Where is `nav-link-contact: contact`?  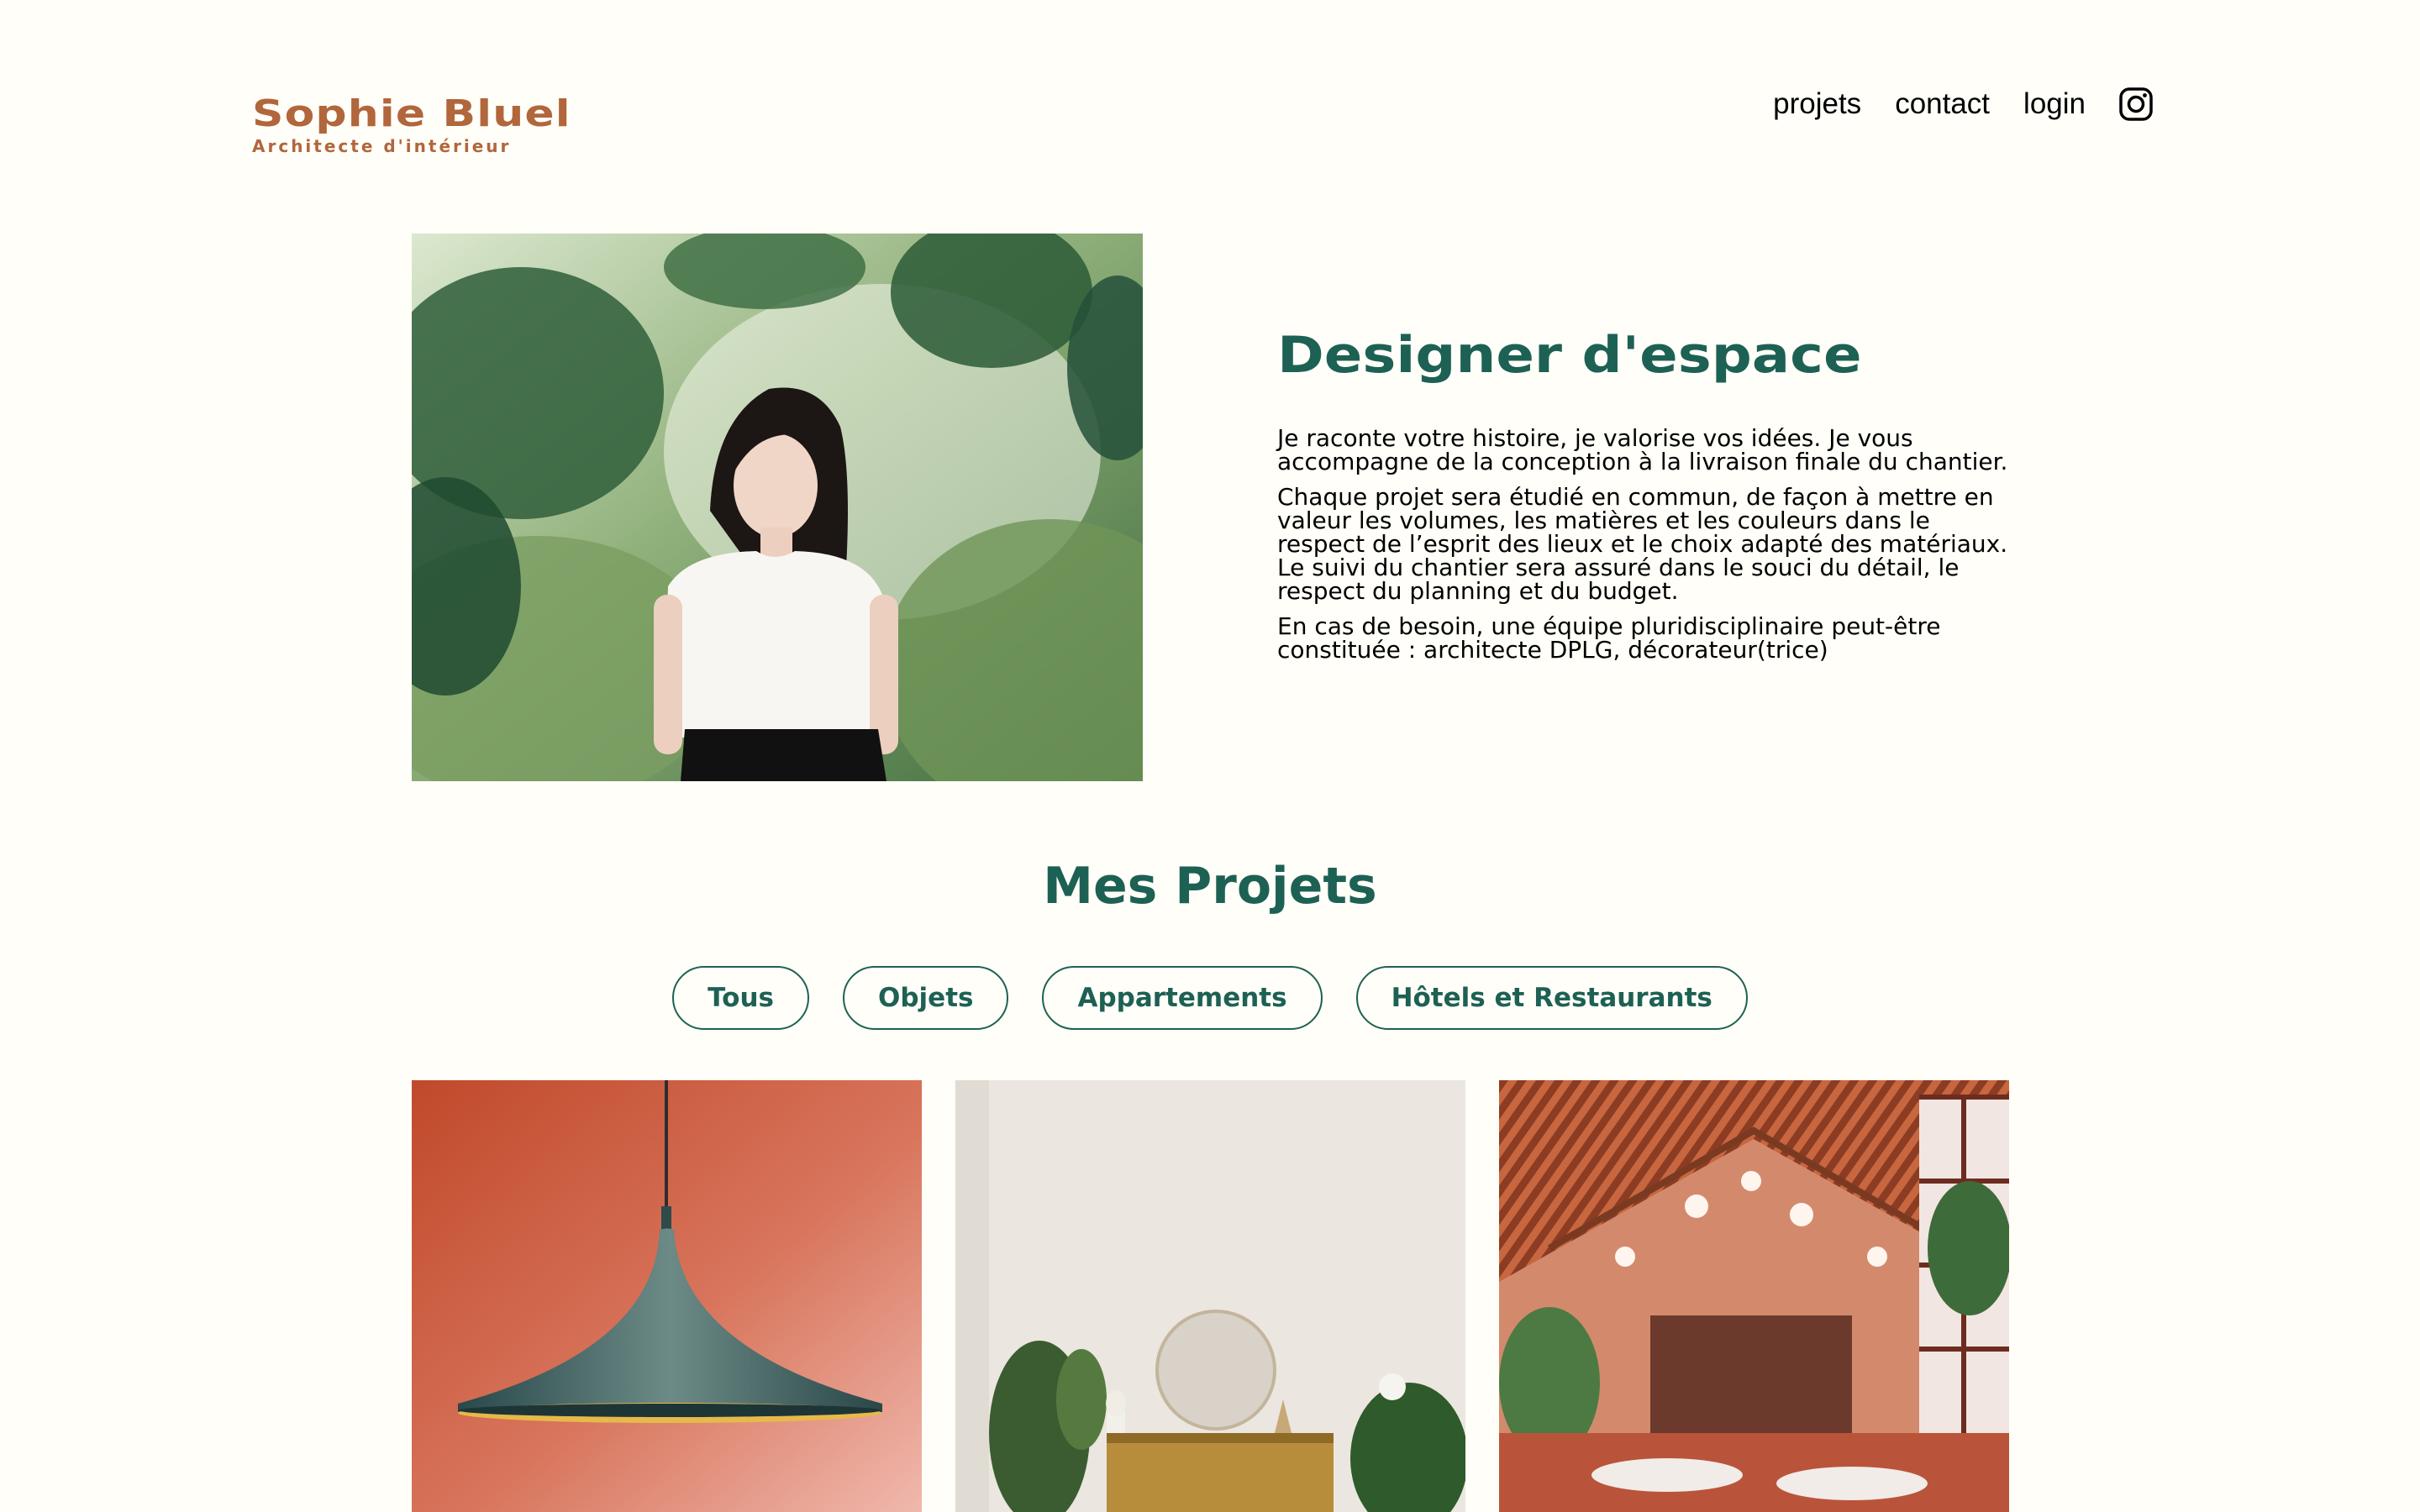
nav-link-contact: contact is located at coordinates (1942, 104).